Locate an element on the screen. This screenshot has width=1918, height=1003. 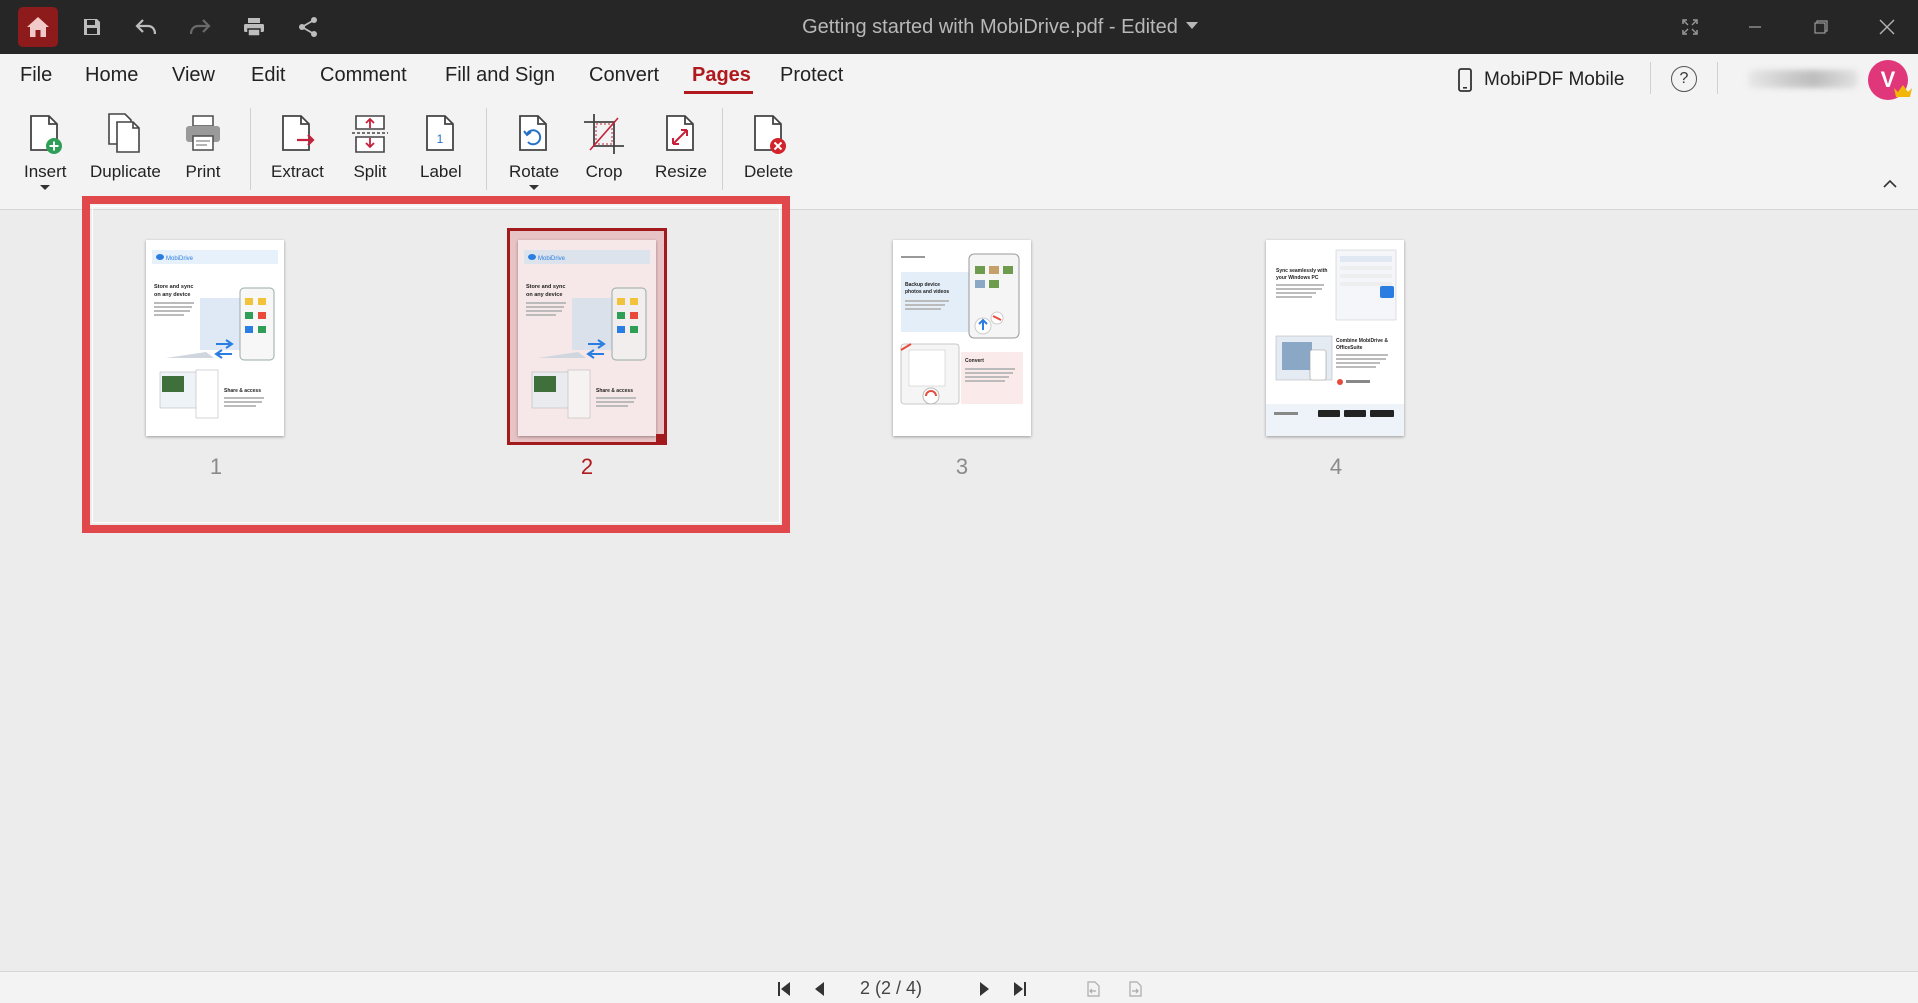
fullscreen-button is located at coordinates (1690, 27).